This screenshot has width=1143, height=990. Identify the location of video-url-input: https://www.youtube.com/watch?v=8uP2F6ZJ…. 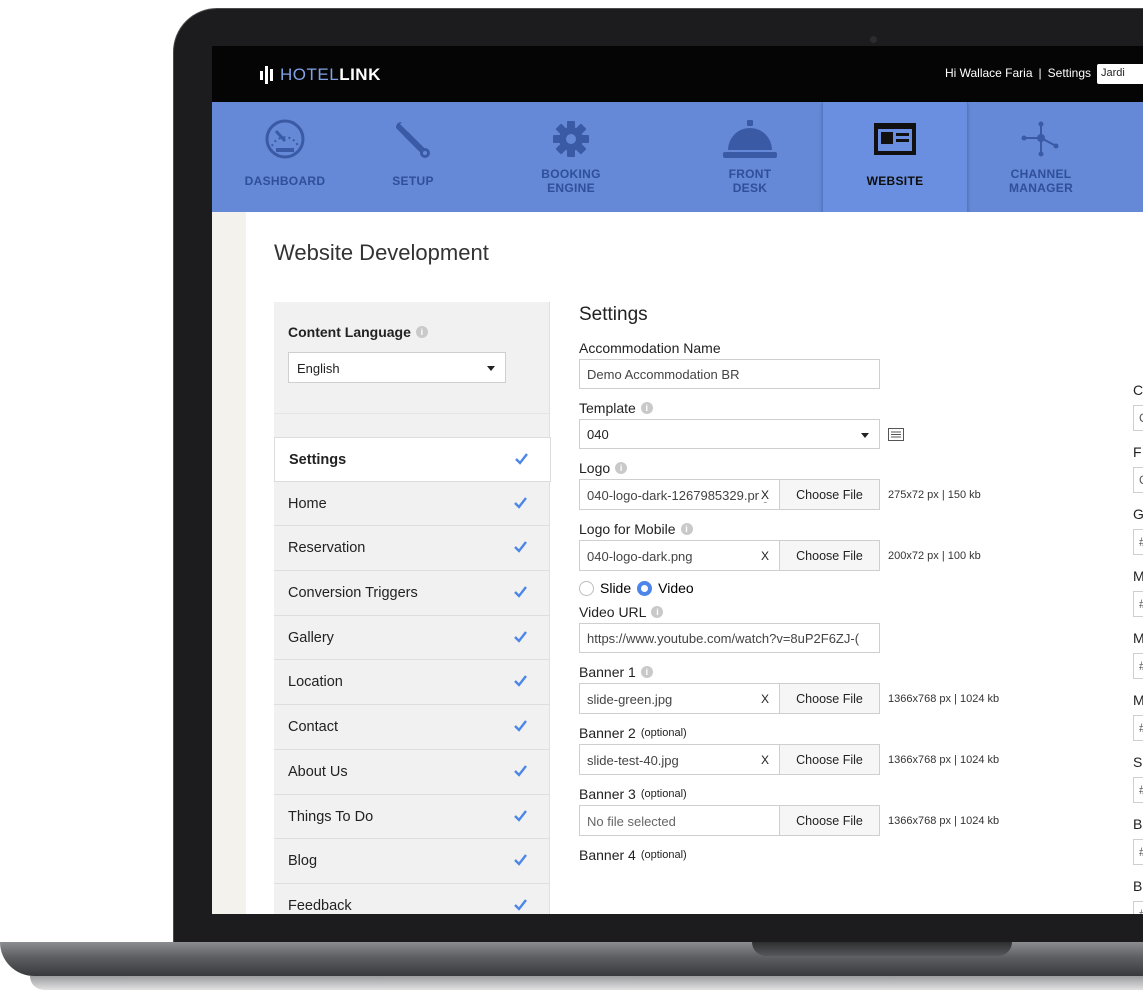
(729, 638).